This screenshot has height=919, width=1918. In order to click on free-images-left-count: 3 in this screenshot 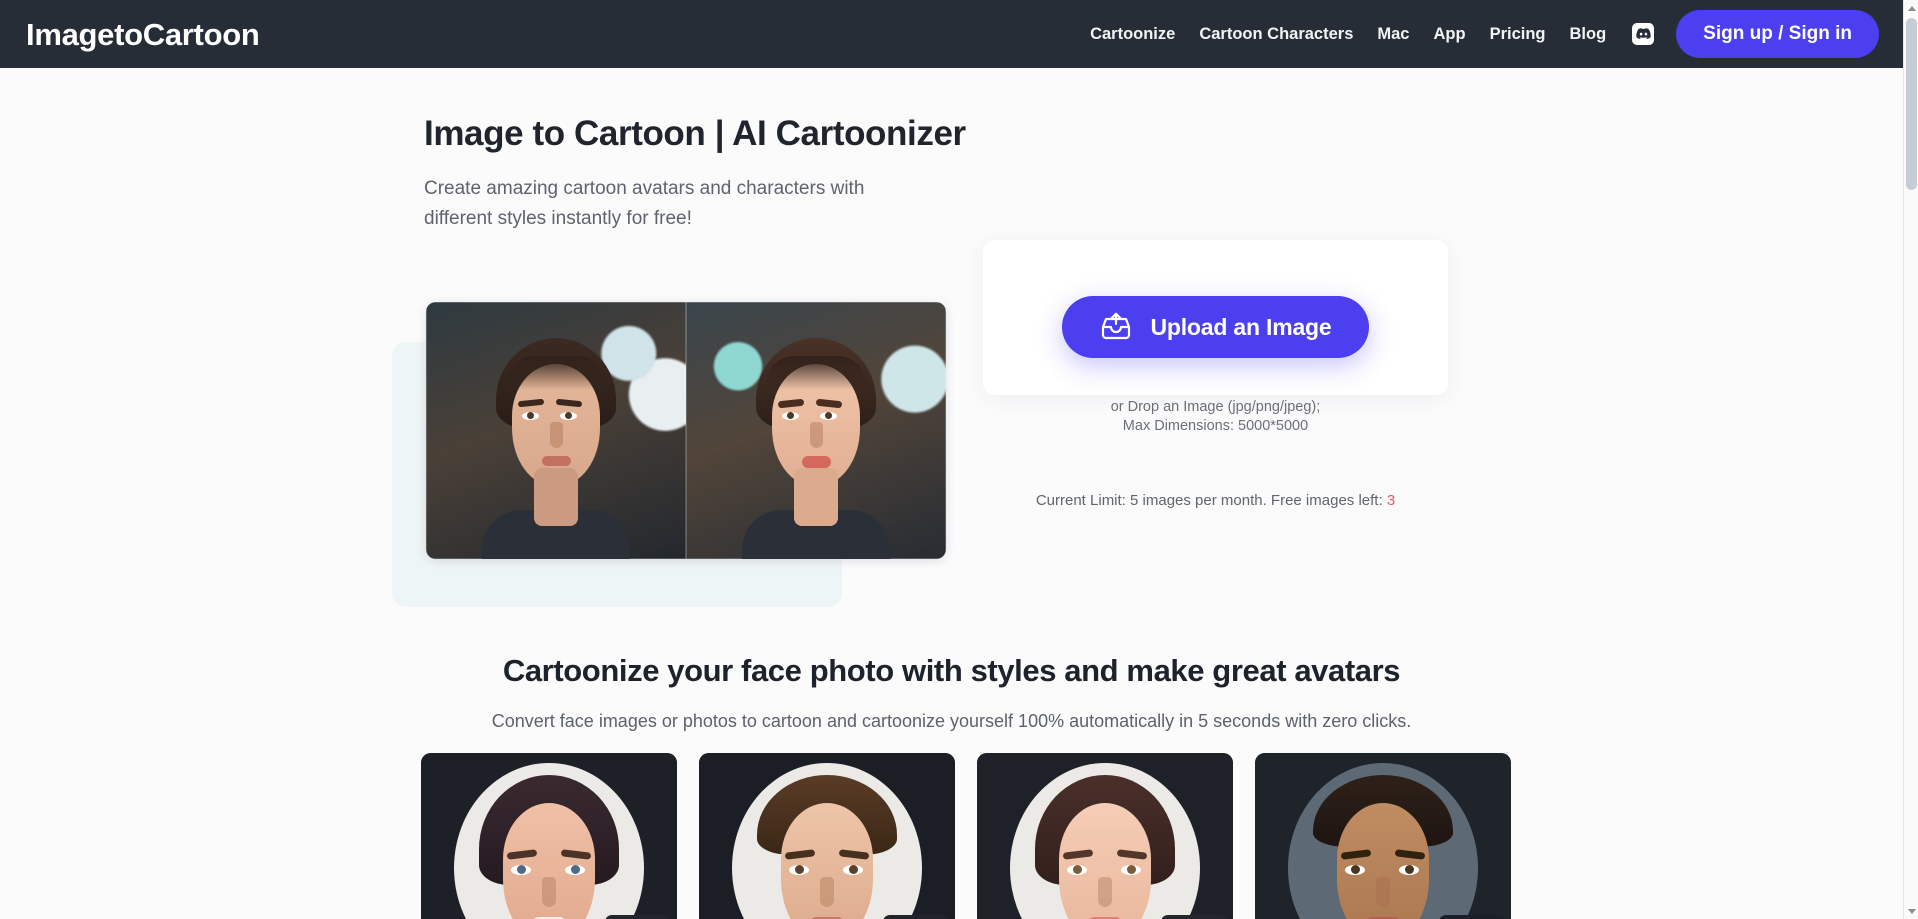, I will do `click(1391, 500)`.